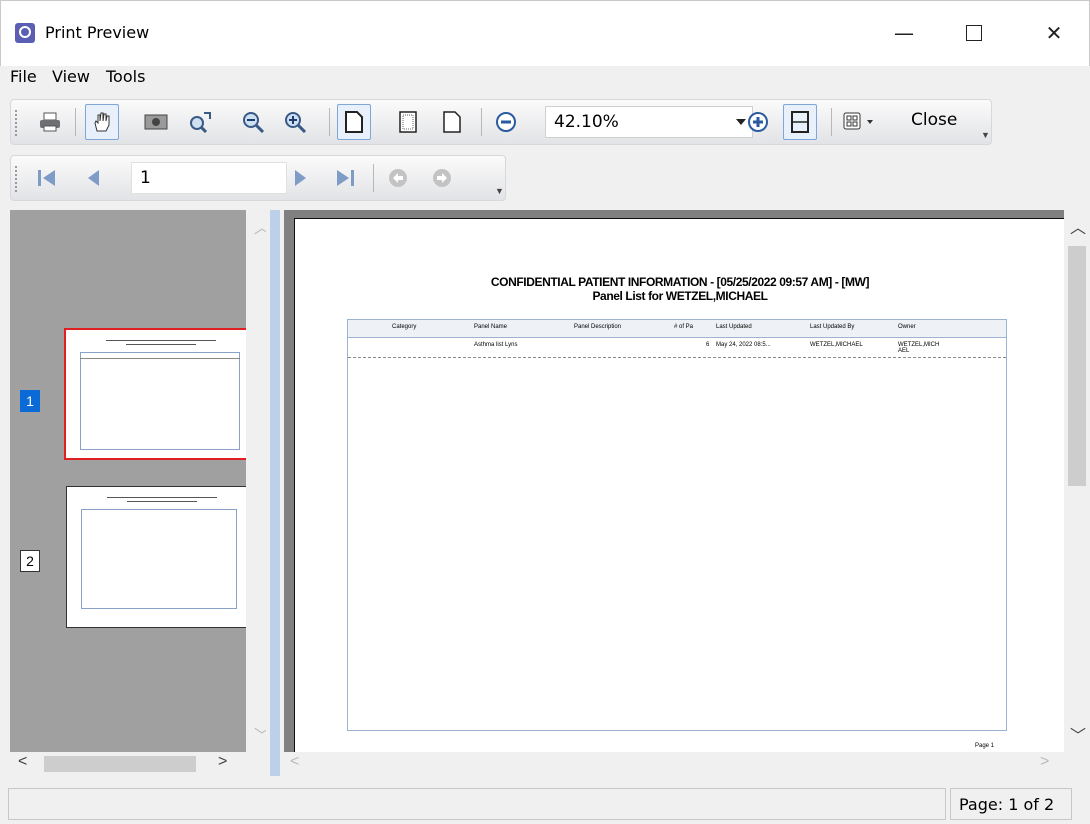 Image resolution: width=1090 pixels, height=824 pixels. What do you see at coordinates (97, 32) in the screenshot?
I see `window-title: Print Preview` at bounding box center [97, 32].